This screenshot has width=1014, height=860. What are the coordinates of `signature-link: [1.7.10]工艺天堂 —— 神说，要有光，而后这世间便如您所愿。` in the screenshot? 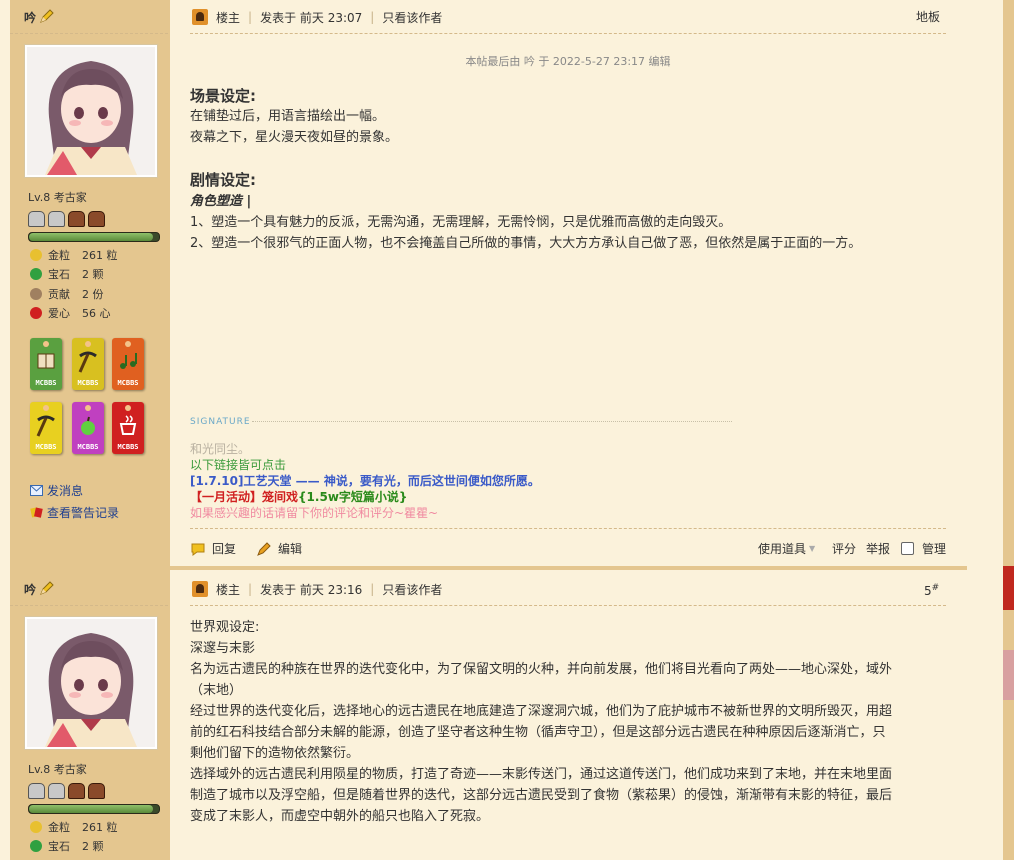 It's located at (365, 480).